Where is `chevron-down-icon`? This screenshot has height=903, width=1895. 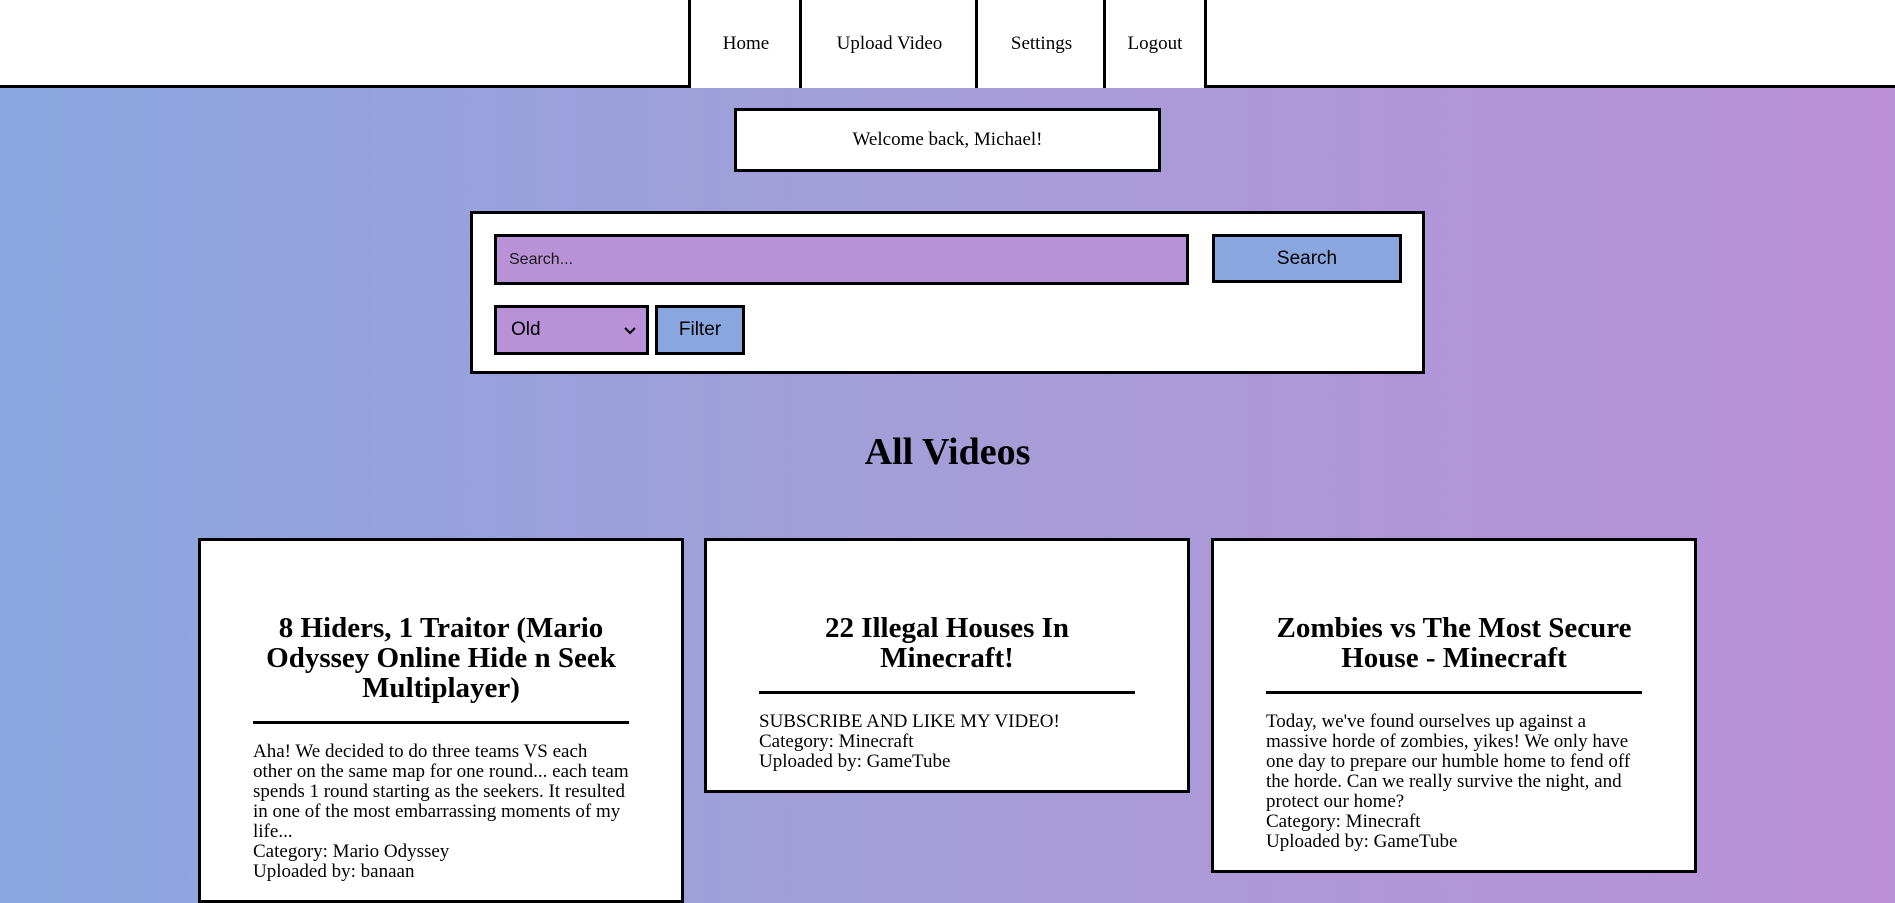
chevron-down-icon is located at coordinates (630, 331).